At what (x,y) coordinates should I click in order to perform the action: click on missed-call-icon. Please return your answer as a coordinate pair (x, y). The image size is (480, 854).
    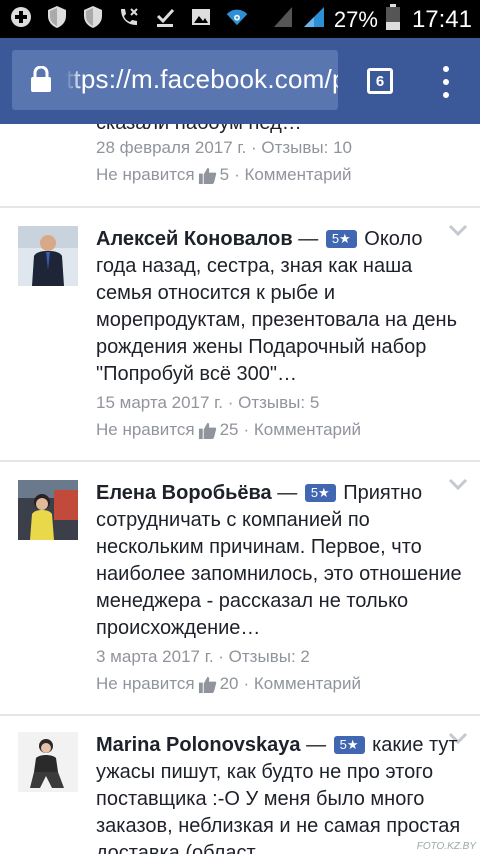
    Looking at the image, I should click on (129, 17).